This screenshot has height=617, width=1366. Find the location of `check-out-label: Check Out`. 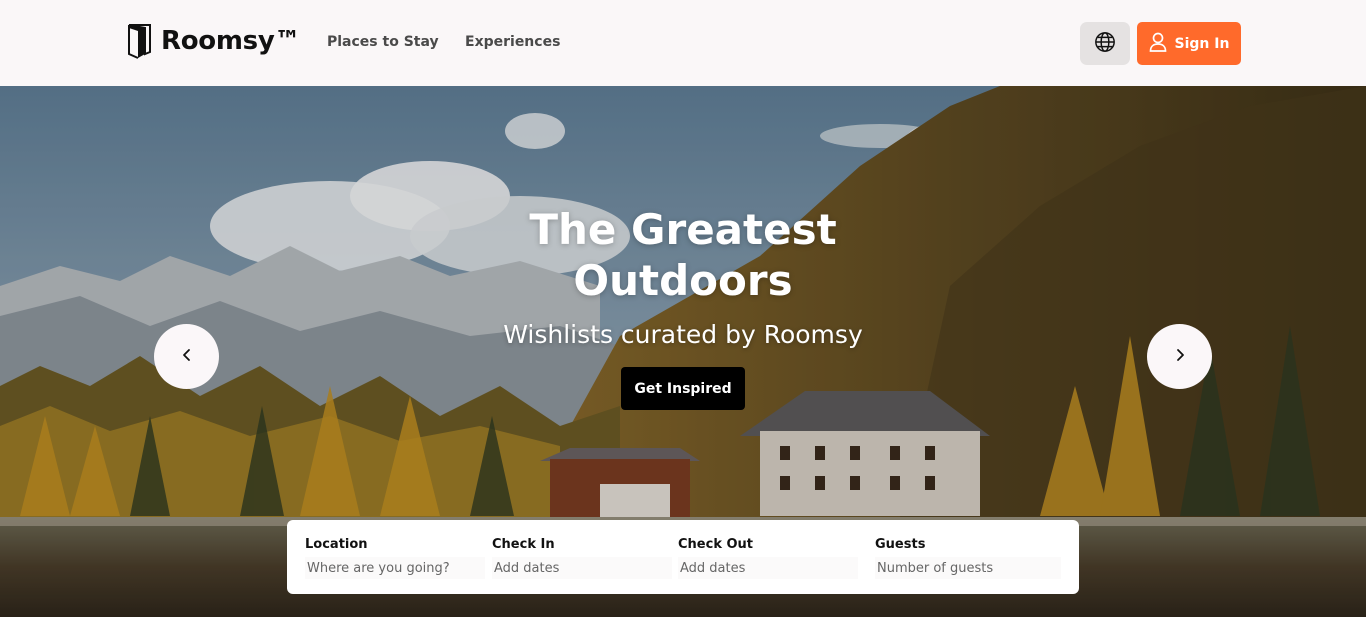

check-out-label: Check Out is located at coordinates (716, 544).